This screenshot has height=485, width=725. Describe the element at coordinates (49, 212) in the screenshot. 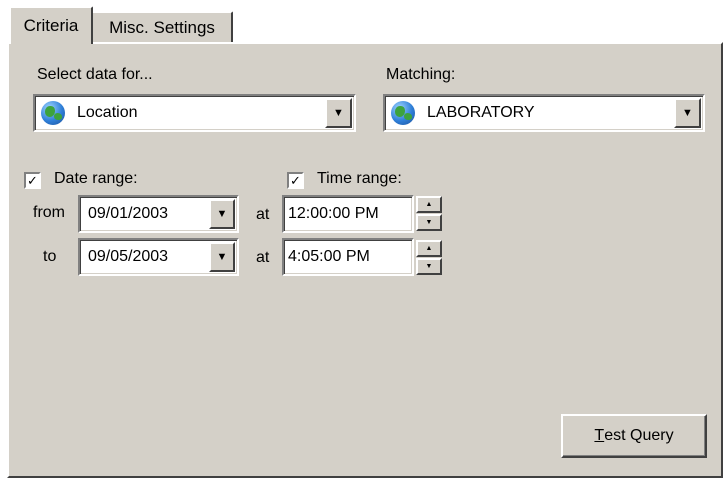

I see `from-label: from` at that location.